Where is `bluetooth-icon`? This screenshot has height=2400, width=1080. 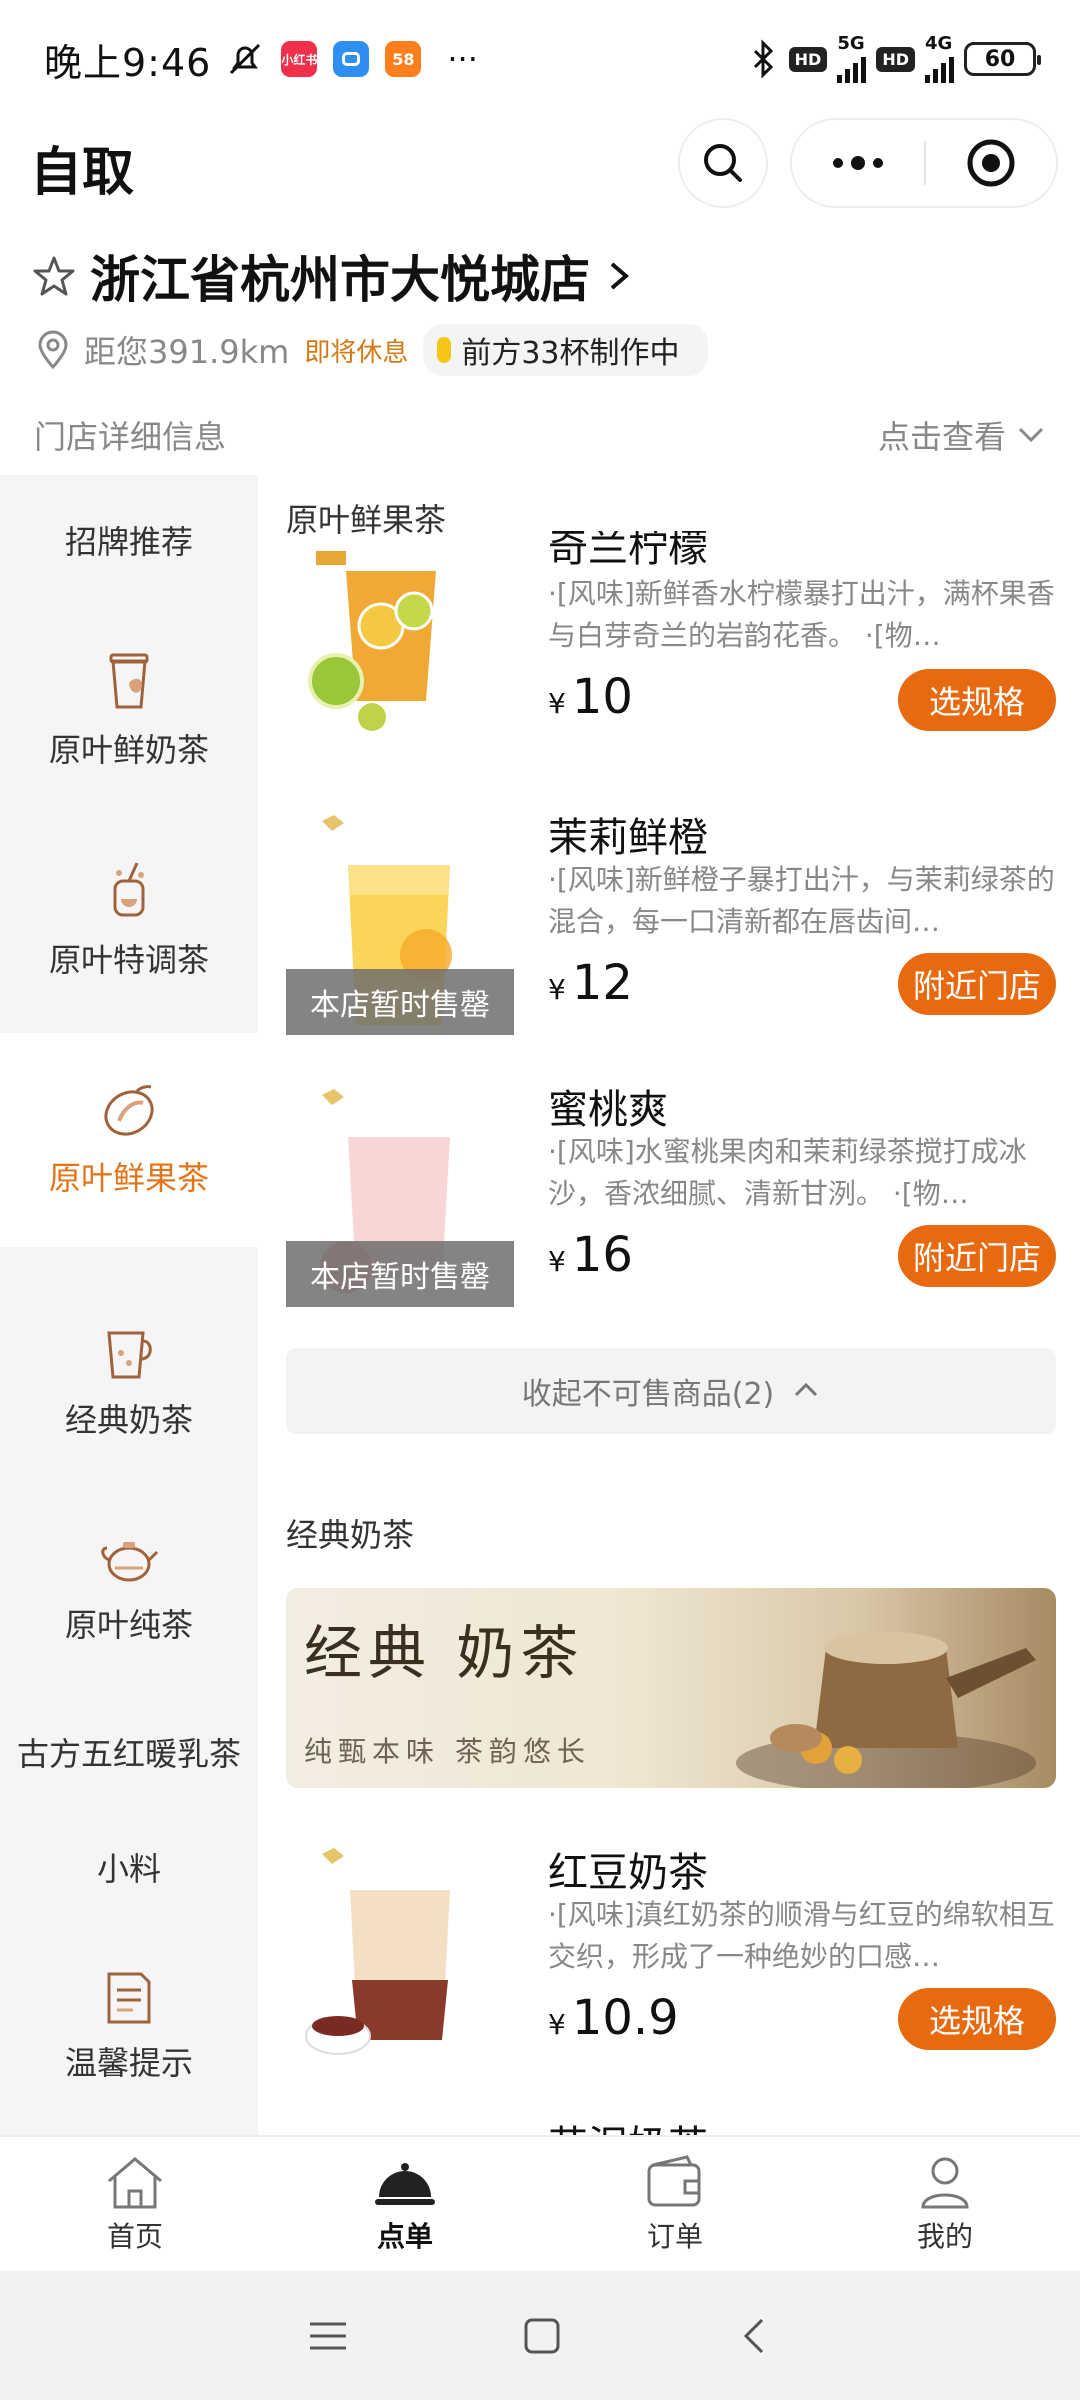
bluetooth-icon is located at coordinates (763, 59).